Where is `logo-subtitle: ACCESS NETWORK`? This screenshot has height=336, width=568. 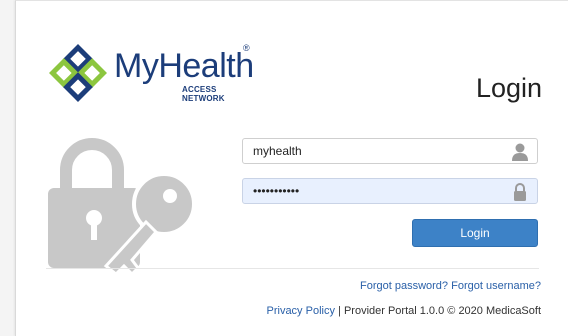
logo-subtitle: ACCESS NETWORK is located at coordinates (203, 94).